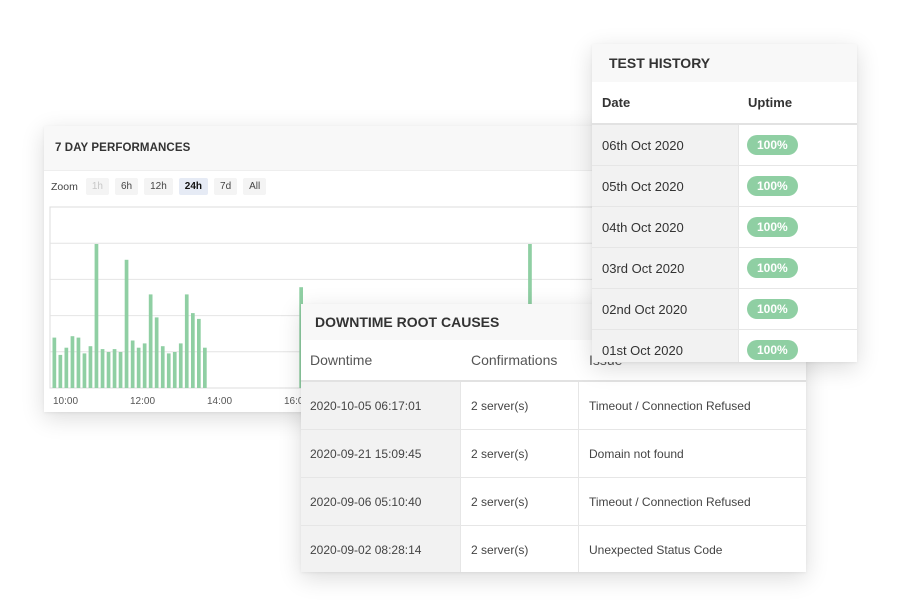  I want to click on downtime-time: 2020-09-06 05:10:40, so click(381, 501).